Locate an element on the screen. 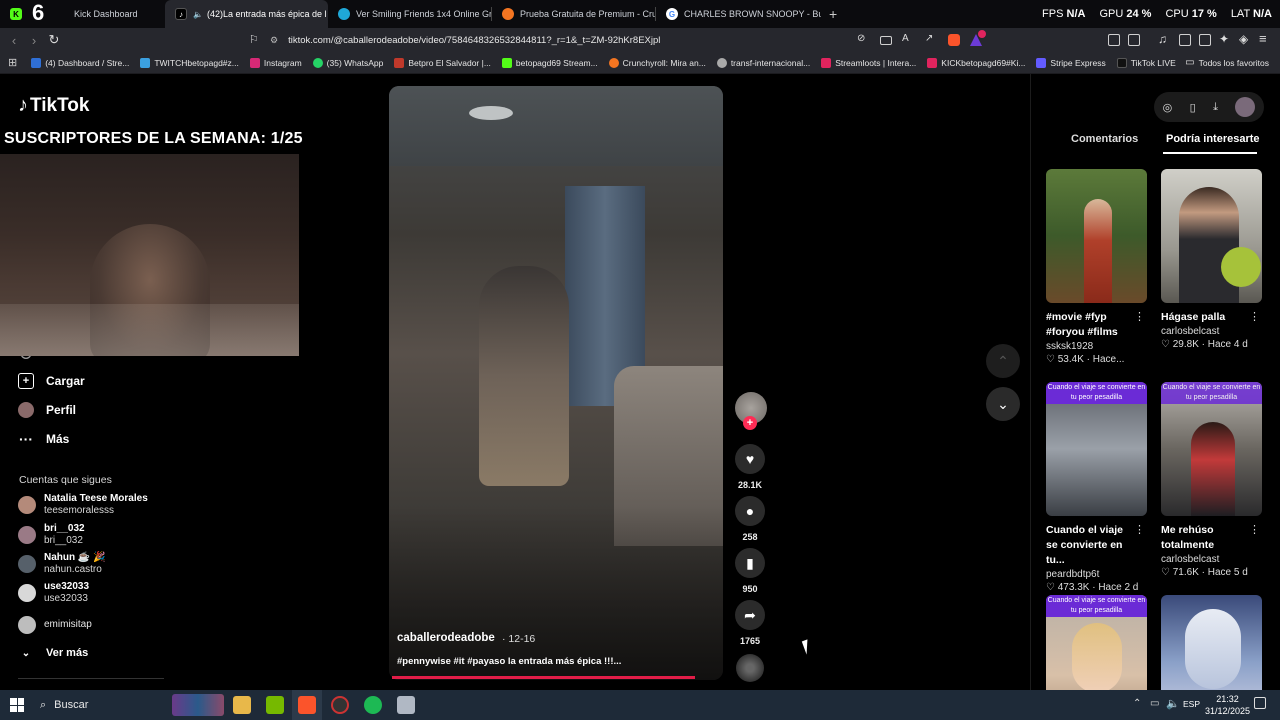 This screenshot has height=720, width=1280. video-username: caballerodeadobe is located at coordinates (446, 638).